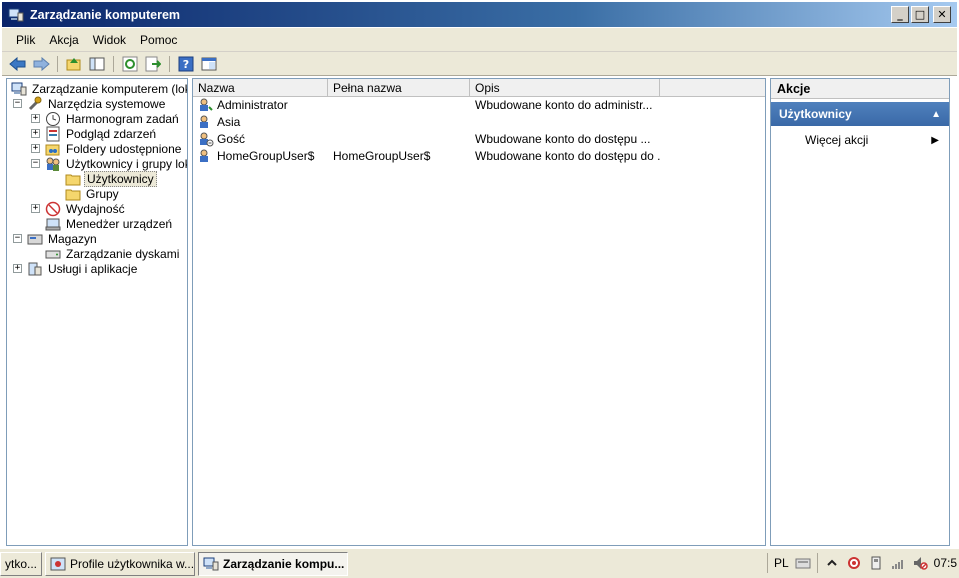  I want to click on device-manager-icon, so click(53, 224).